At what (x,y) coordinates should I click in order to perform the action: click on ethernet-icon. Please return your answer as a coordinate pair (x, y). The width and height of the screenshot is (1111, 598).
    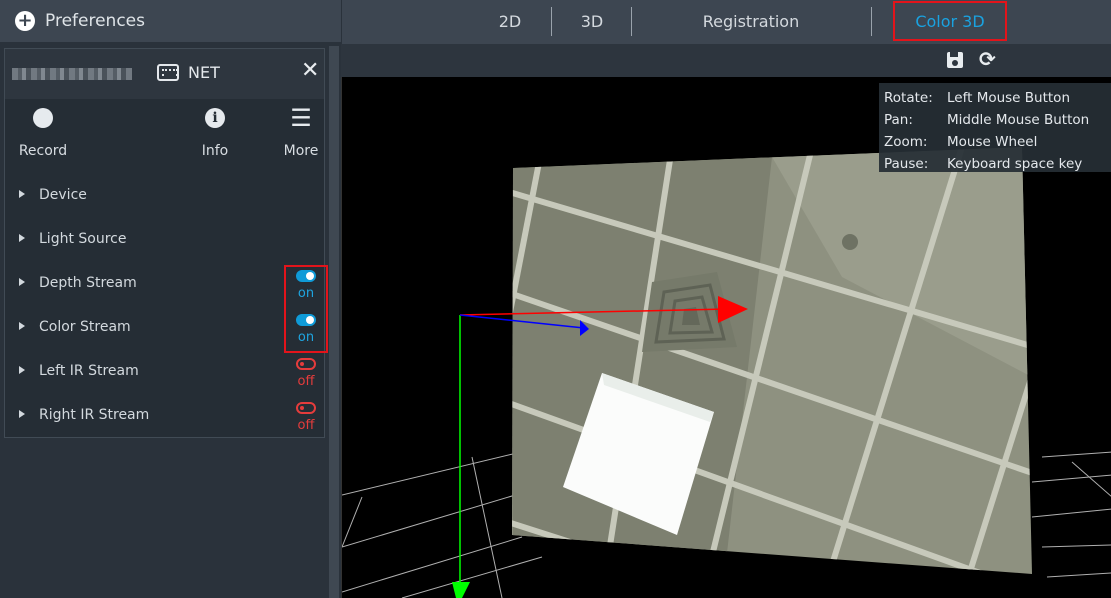
    Looking at the image, I should click on (168, 72).